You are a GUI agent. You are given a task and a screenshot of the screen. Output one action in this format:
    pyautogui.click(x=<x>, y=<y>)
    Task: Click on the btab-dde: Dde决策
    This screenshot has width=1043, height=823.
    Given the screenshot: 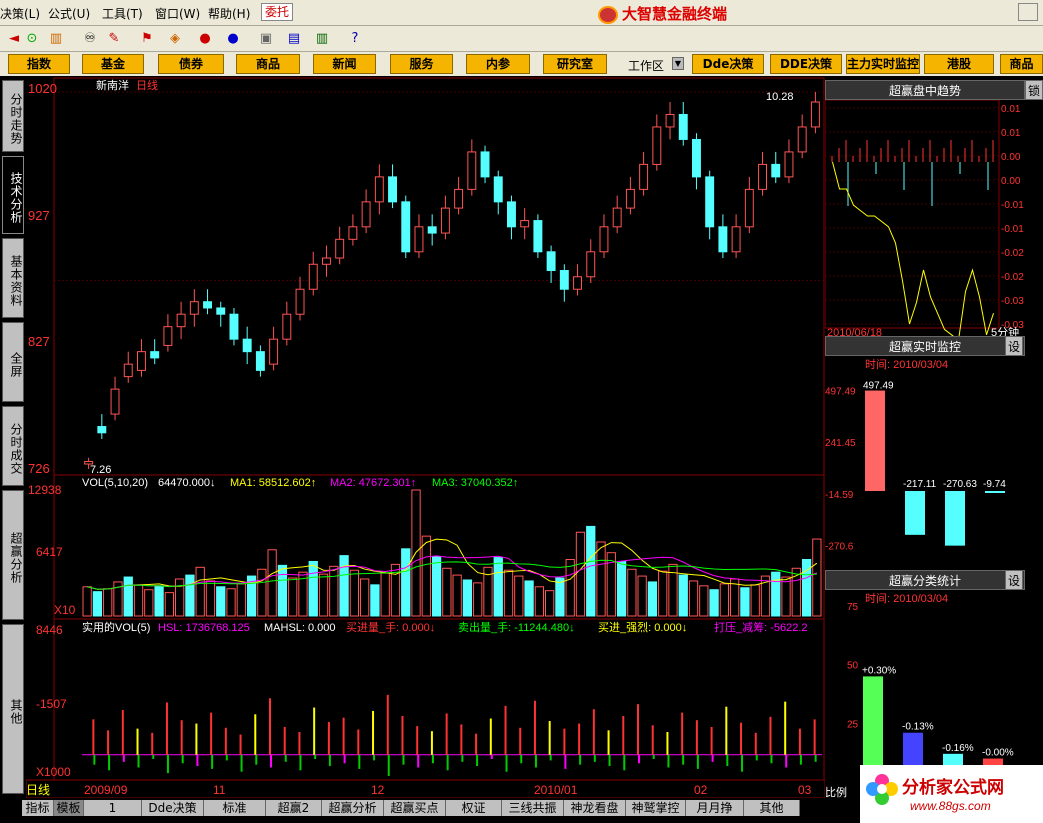 What is the action you would take?
    pyautogui.click(x=173, y=808)
    